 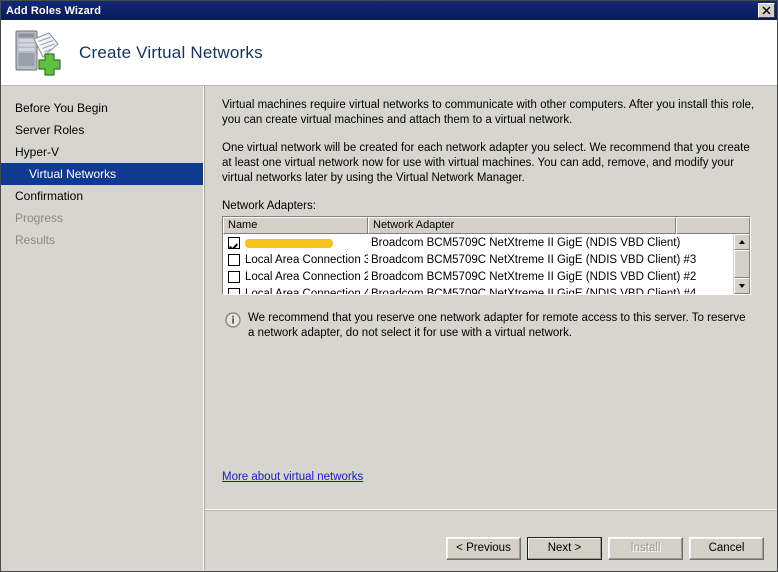 What do you see at coordinates (289, 243) in the screenshot?
I see `redacted-name-highlight` at bounding box center [289, 243].